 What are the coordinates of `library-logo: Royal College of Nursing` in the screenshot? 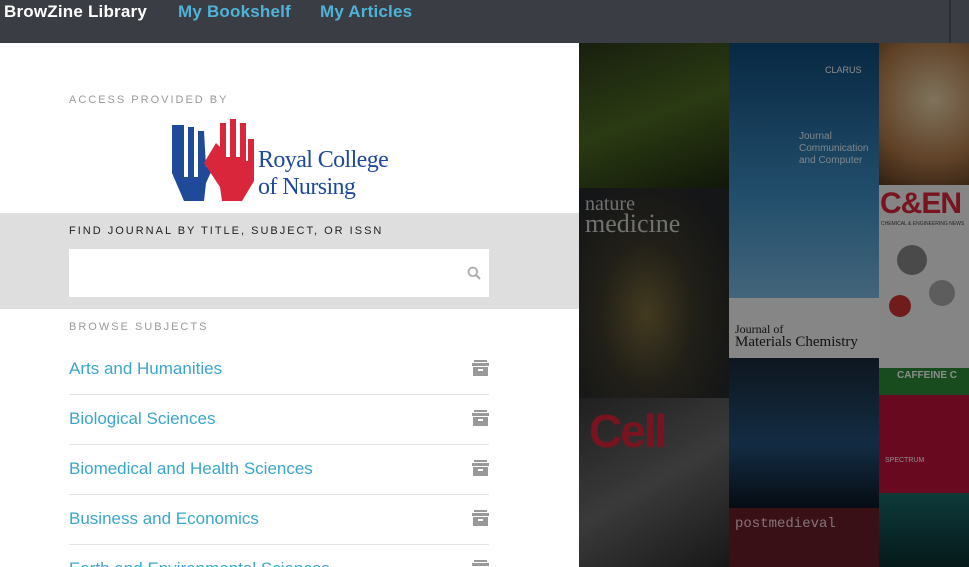 It's located at (285, 162).